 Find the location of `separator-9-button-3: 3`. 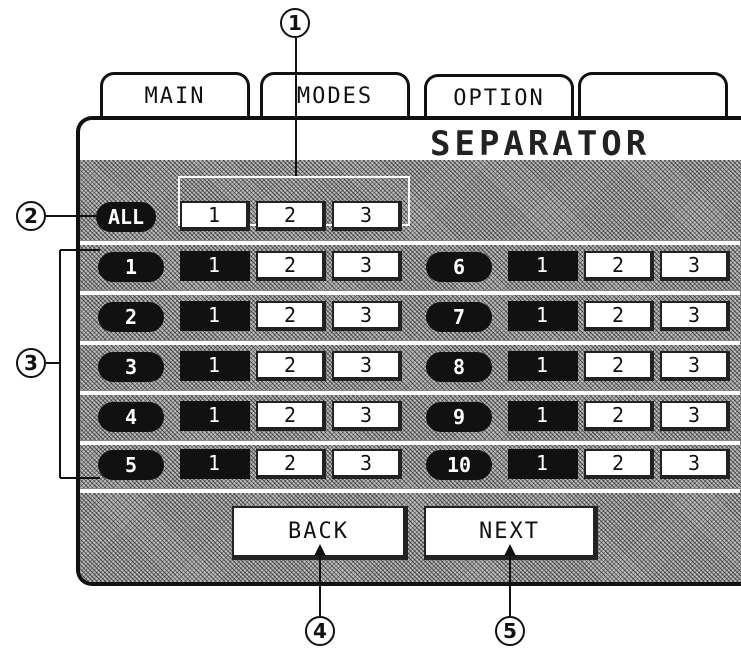

separator-9-button-3: 3 is located at coordinates (695, 416).